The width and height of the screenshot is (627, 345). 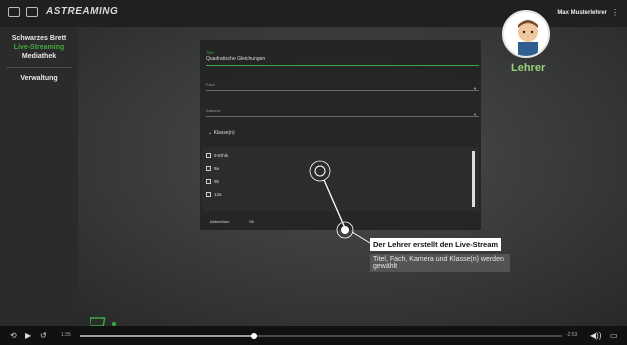 I want to click on pointer-dot, so click(x=345, y=230).